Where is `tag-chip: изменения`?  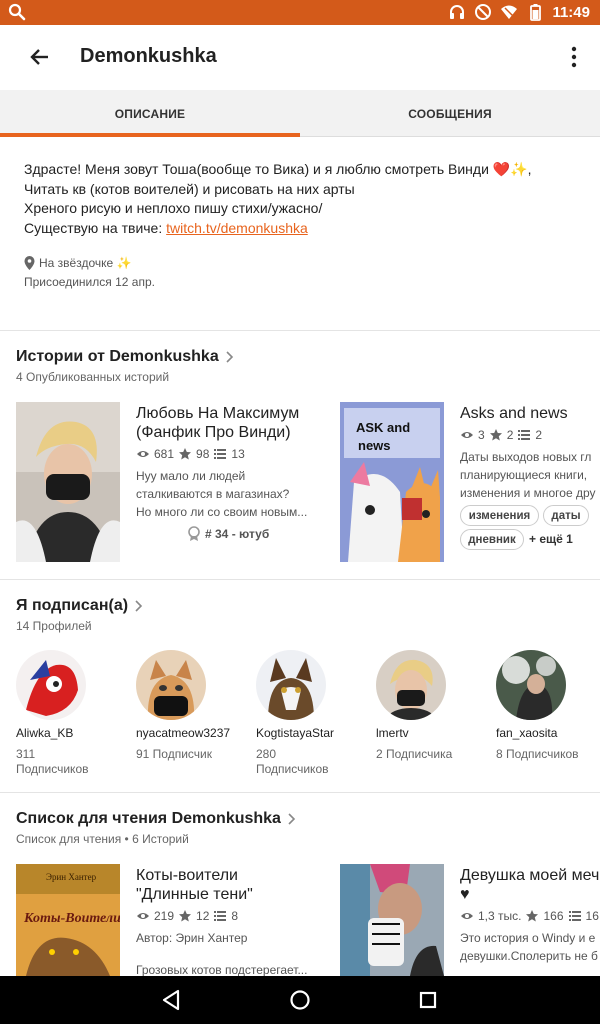 tag-chip: изменения is located at coordinates (499, 515).